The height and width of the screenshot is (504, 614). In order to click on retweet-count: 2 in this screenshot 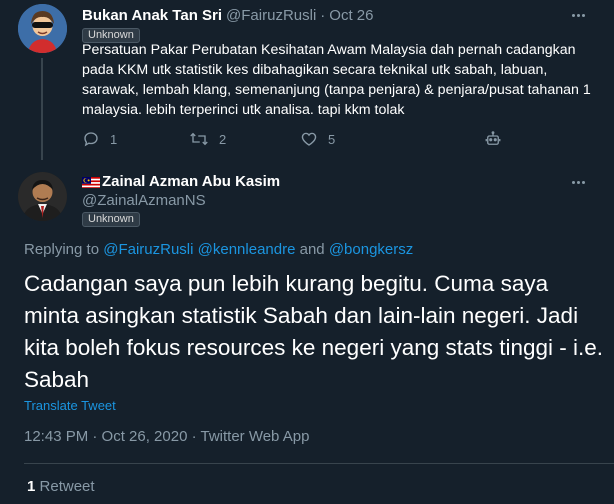, I will do `click(223, 139)`.